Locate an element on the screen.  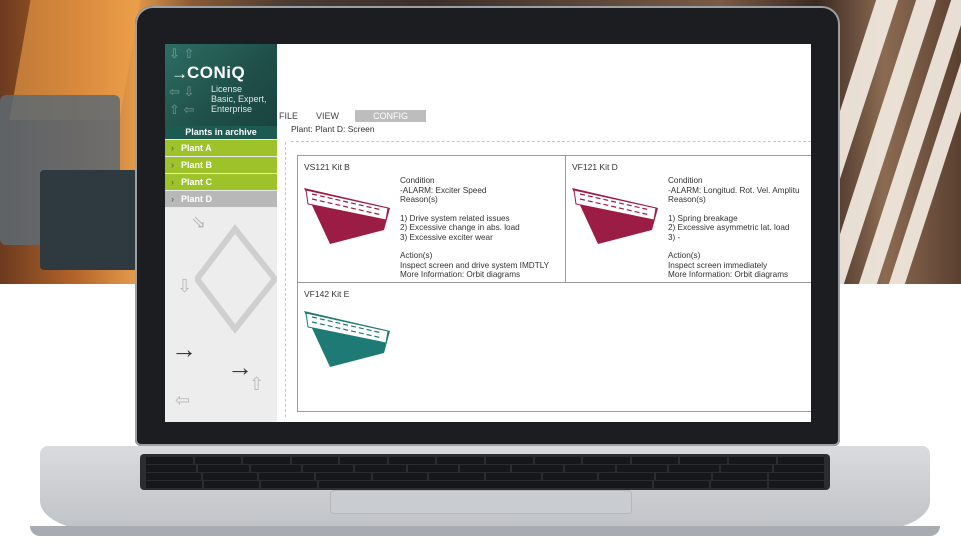
breadcrumb: Plant: Plant D: Screen is located at coordinates (333, 129).